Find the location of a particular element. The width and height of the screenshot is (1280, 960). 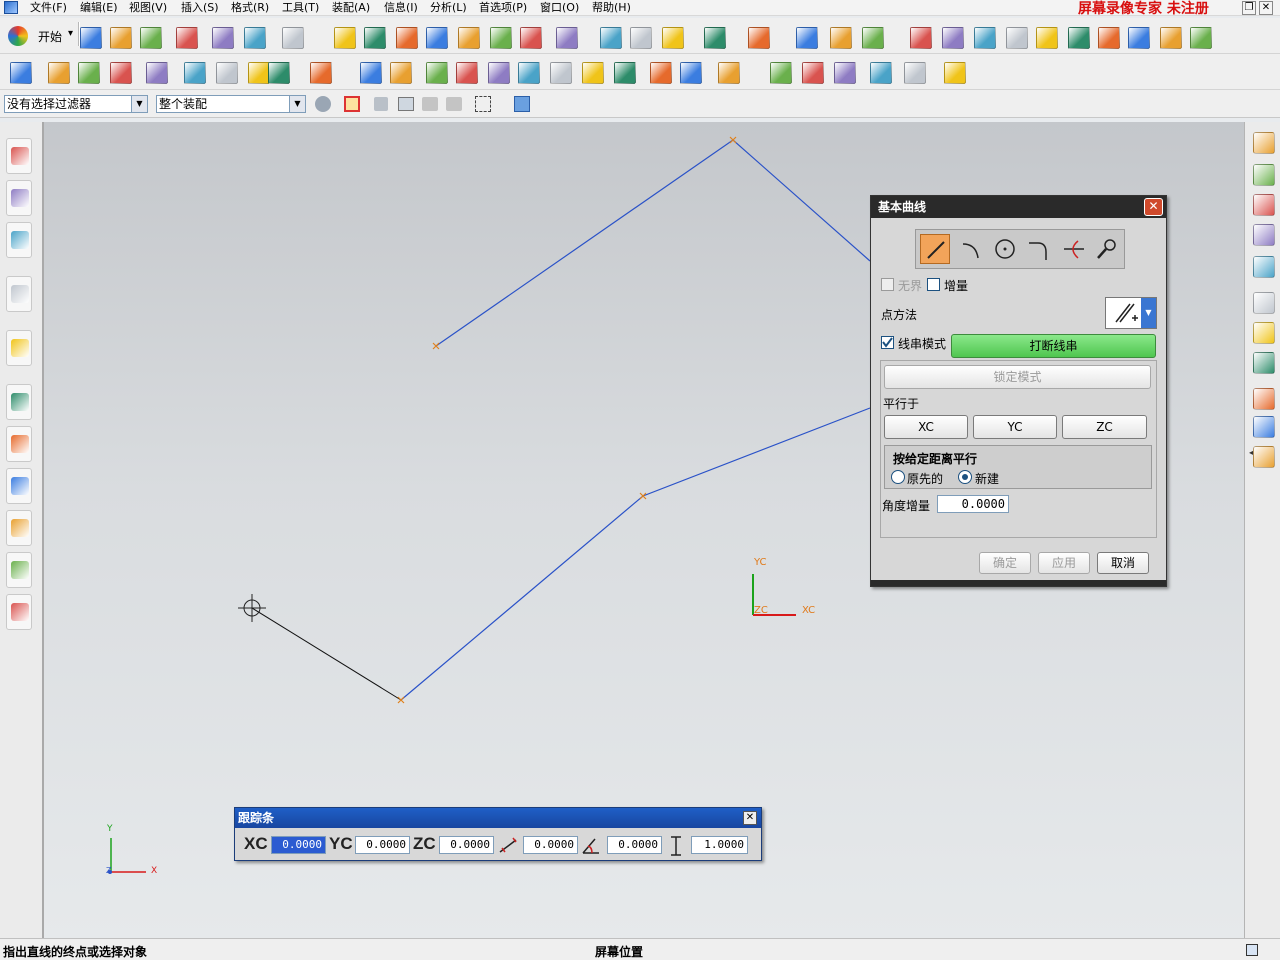

tube-icon is located at coordinates (499, 73).